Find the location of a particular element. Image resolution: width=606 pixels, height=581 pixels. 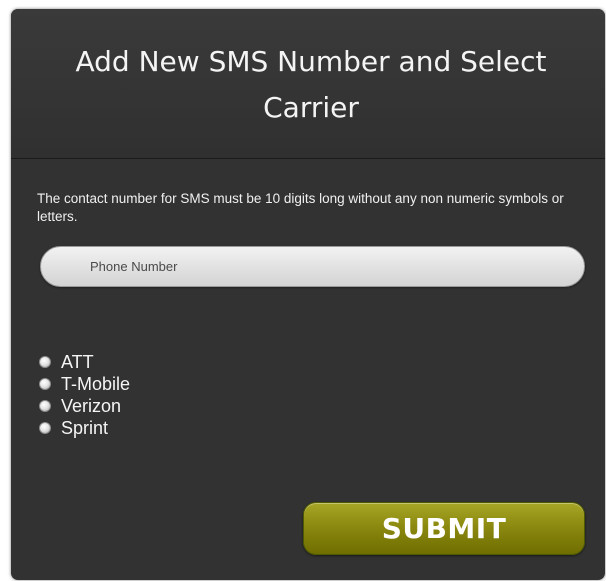

carrier-option-verizon: Verizon is located at coordinates (84, 406).